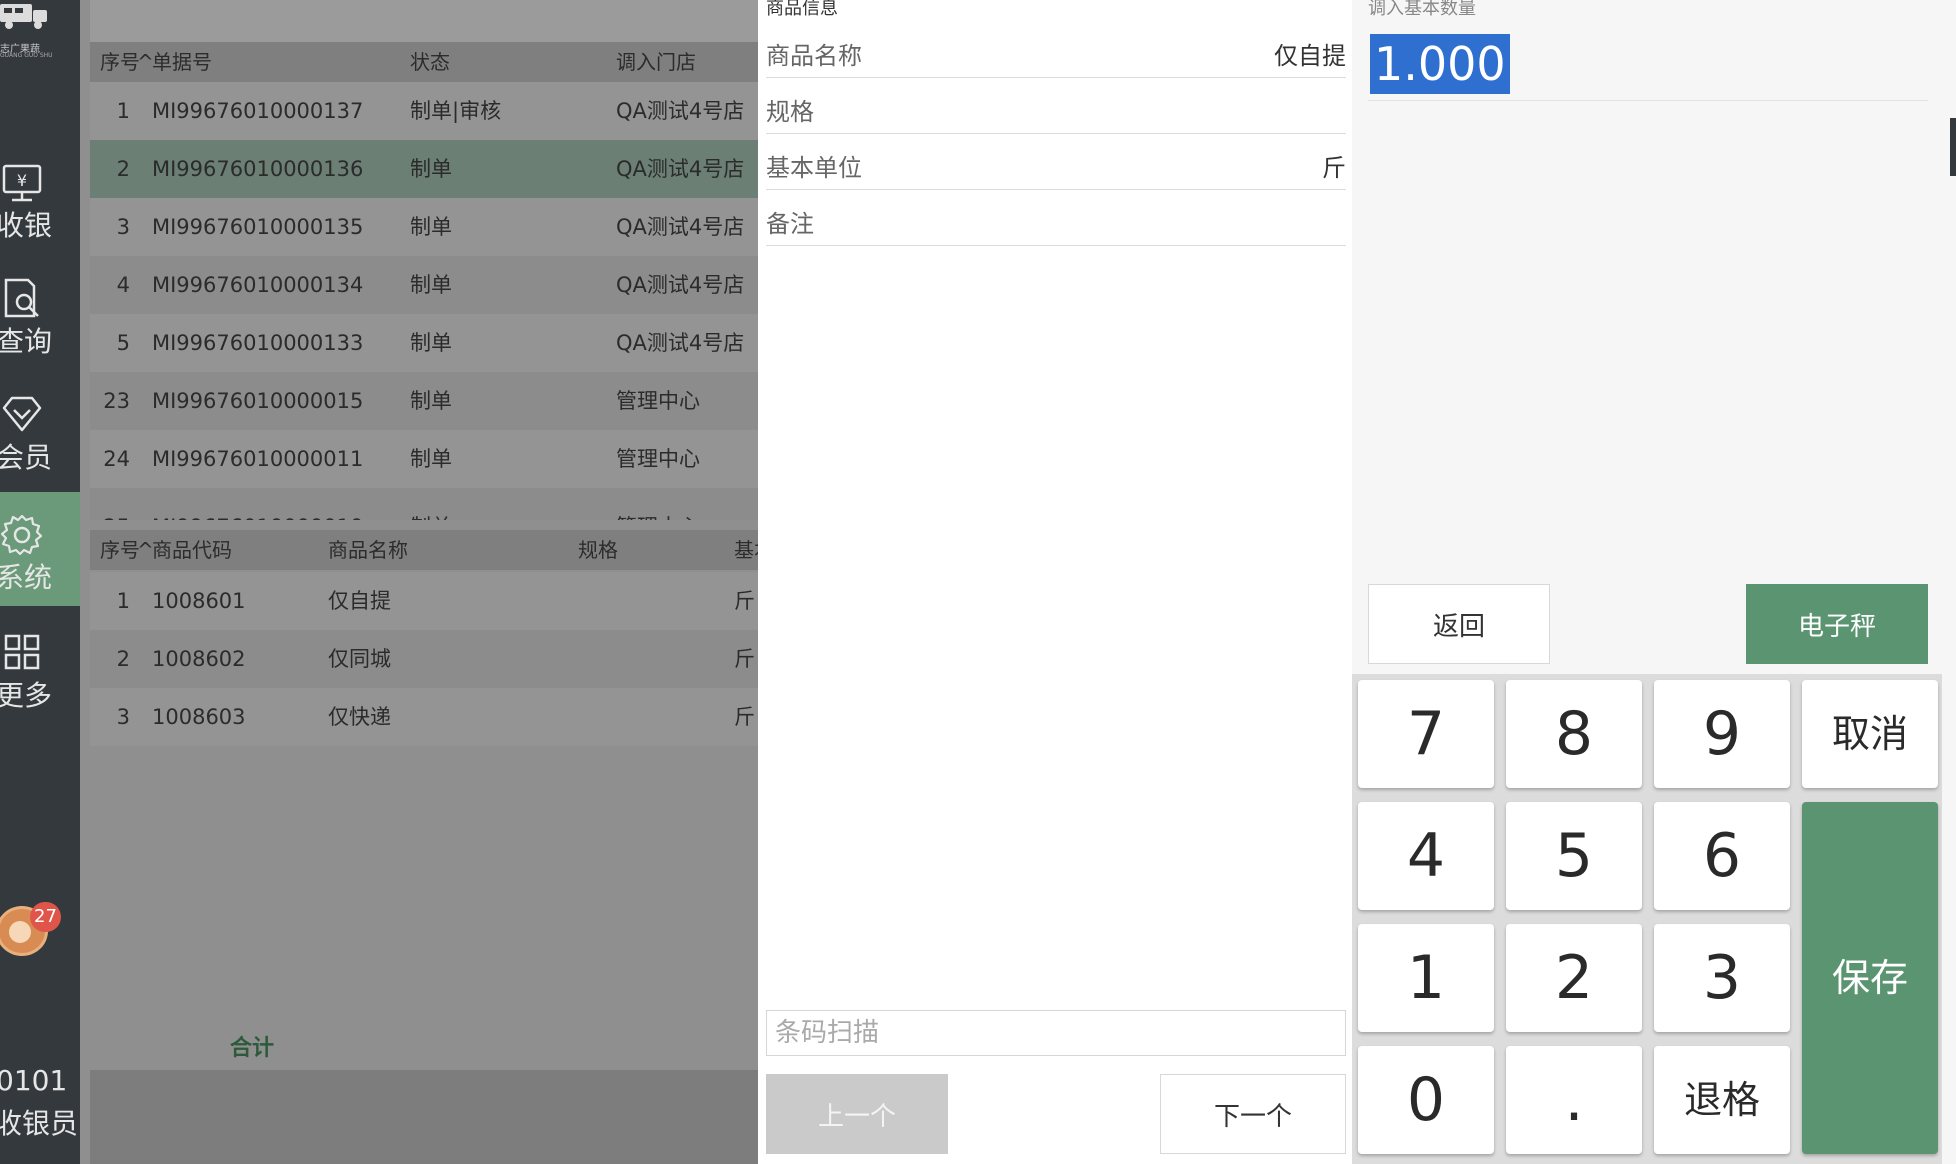  What do you see at coordinates (1440, 64) in the screenshot?
I see `quantity-input: 1.000` at bounding box center [1440, 64].